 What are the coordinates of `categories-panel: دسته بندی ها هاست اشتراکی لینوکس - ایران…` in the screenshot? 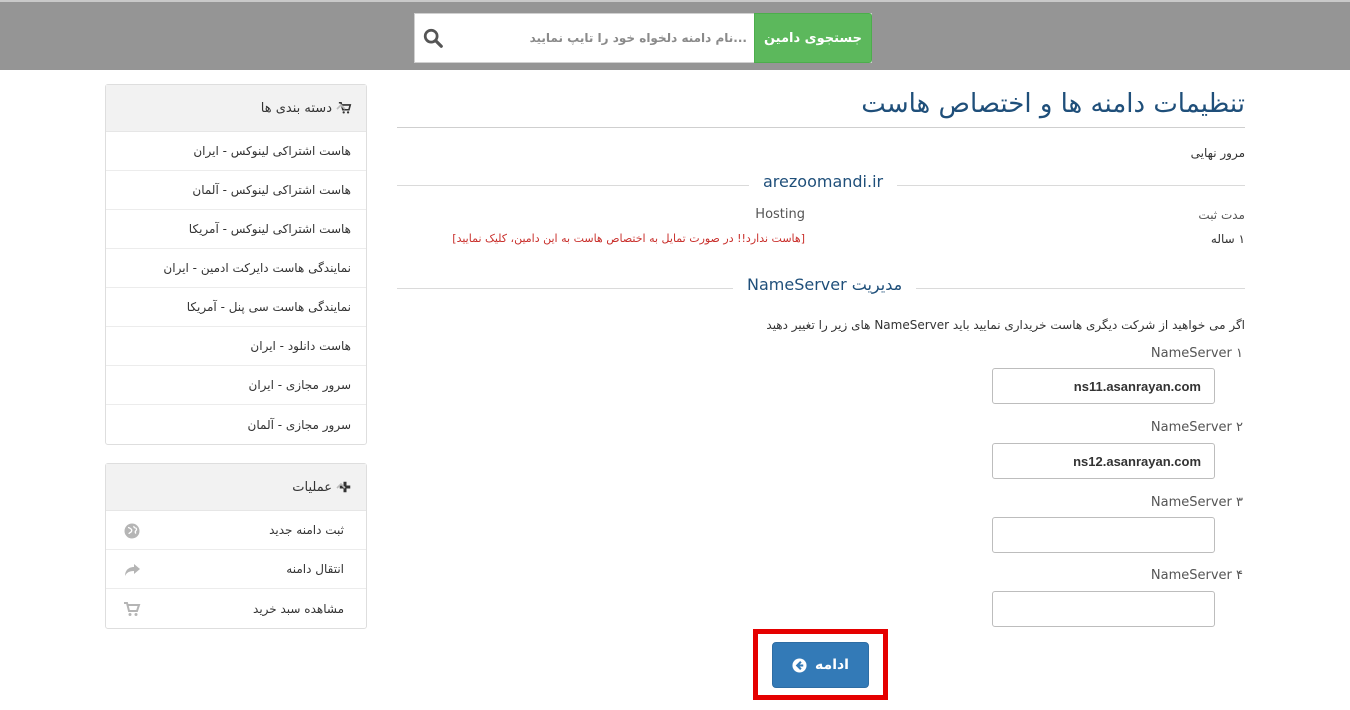 It's located at (236, 264).